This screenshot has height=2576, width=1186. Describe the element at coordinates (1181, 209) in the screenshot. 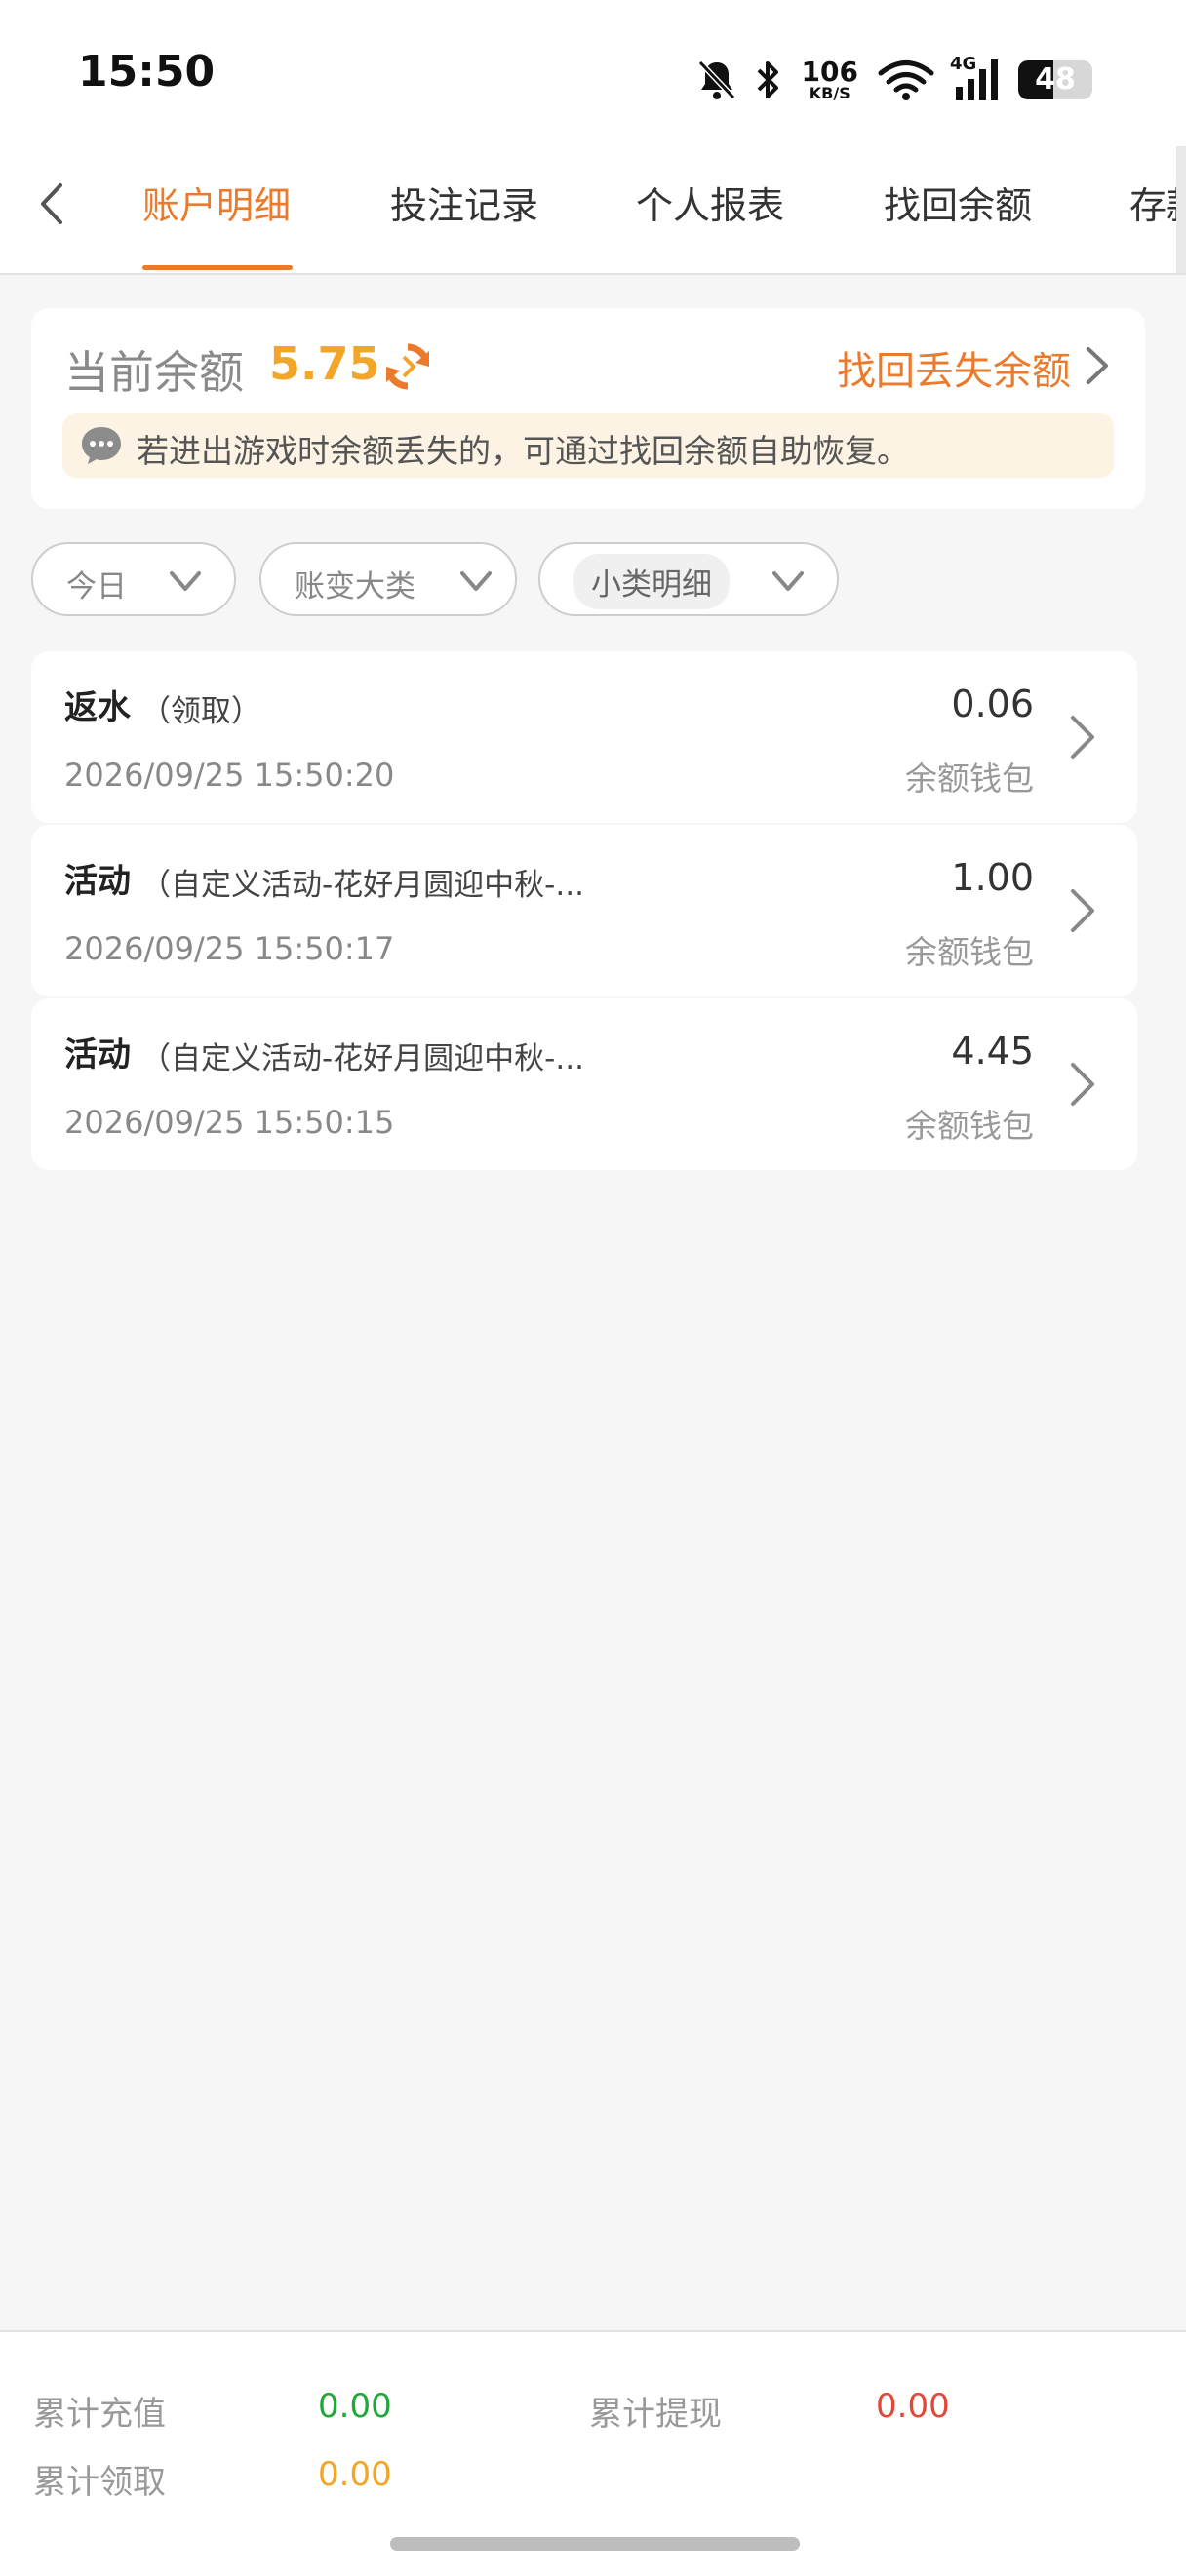

I see `scroll-edge` at that location.